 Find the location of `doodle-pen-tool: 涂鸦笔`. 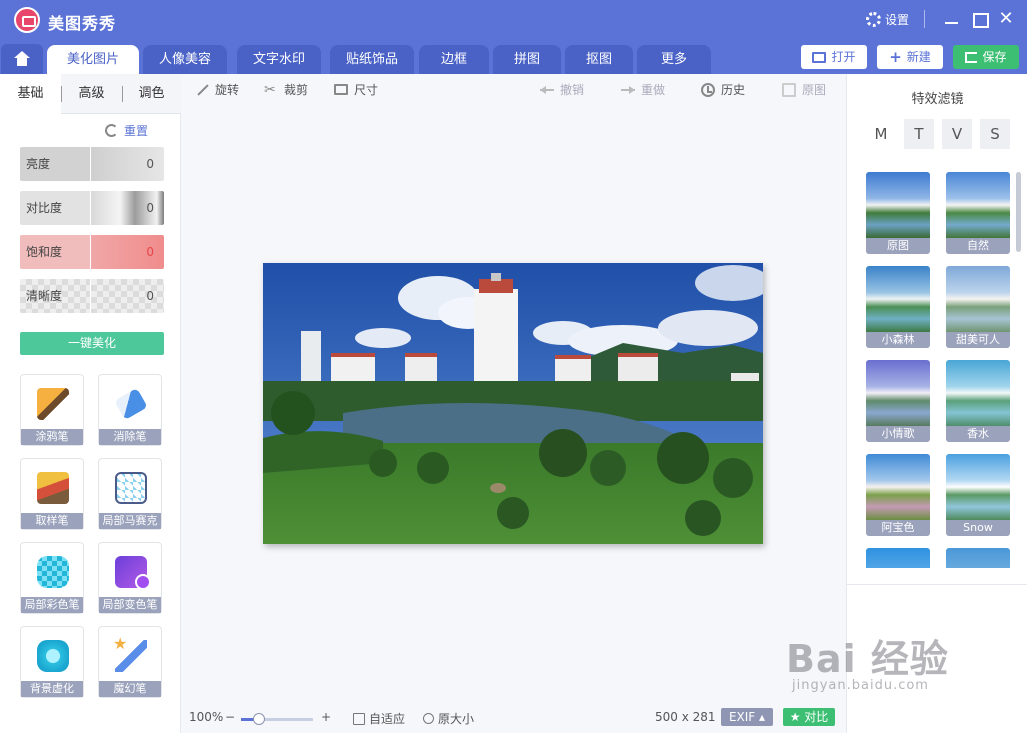

doodle-pen-tool: 涂鸦笔 is located at coordinates (52, 410).